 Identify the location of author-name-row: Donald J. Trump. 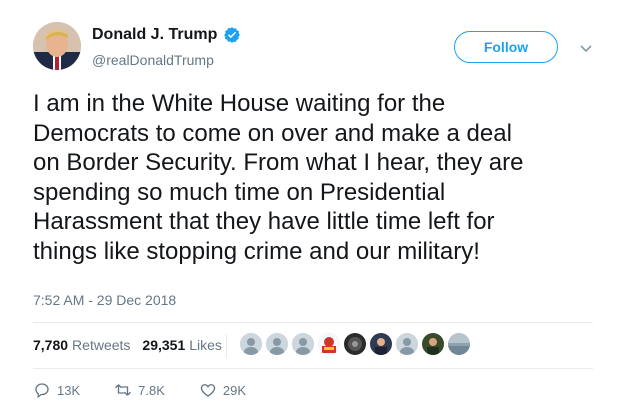
(166, 35).